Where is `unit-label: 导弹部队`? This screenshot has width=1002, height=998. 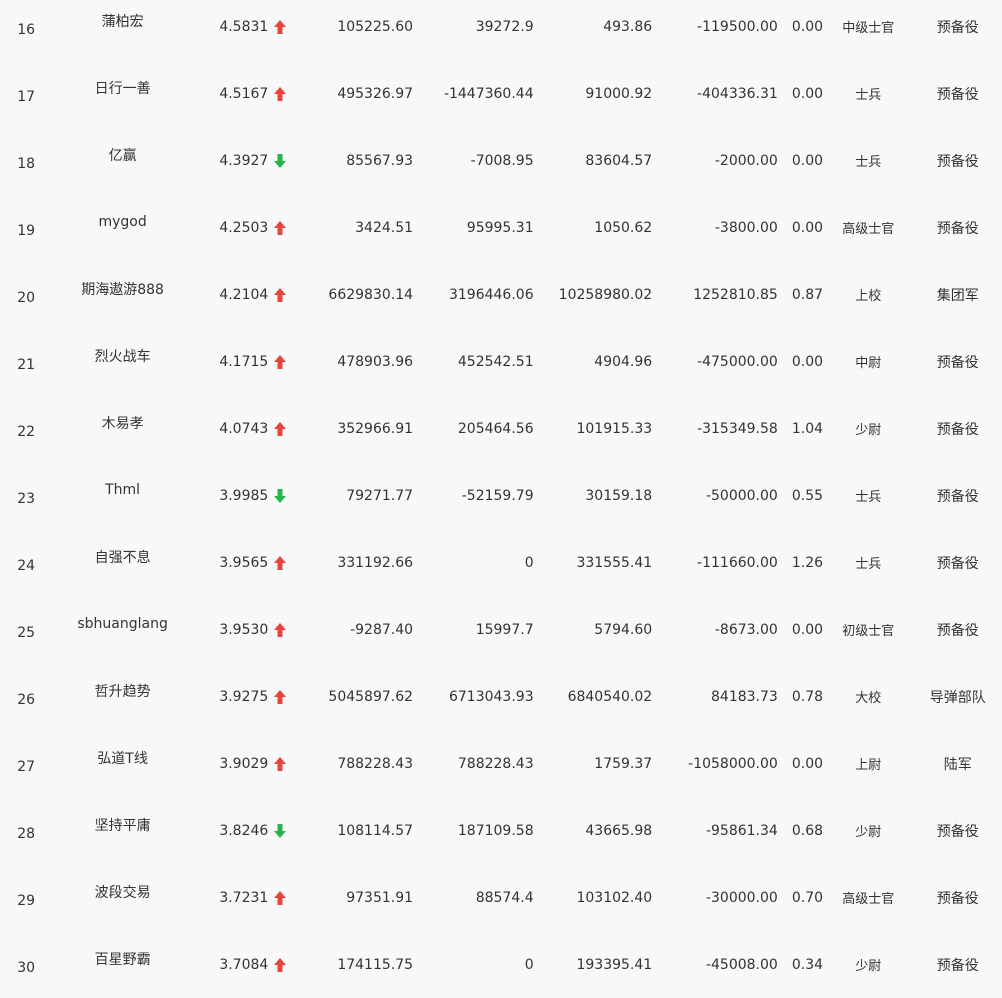 unit-label: 导弹部队 is located at coordinates (957, 697).